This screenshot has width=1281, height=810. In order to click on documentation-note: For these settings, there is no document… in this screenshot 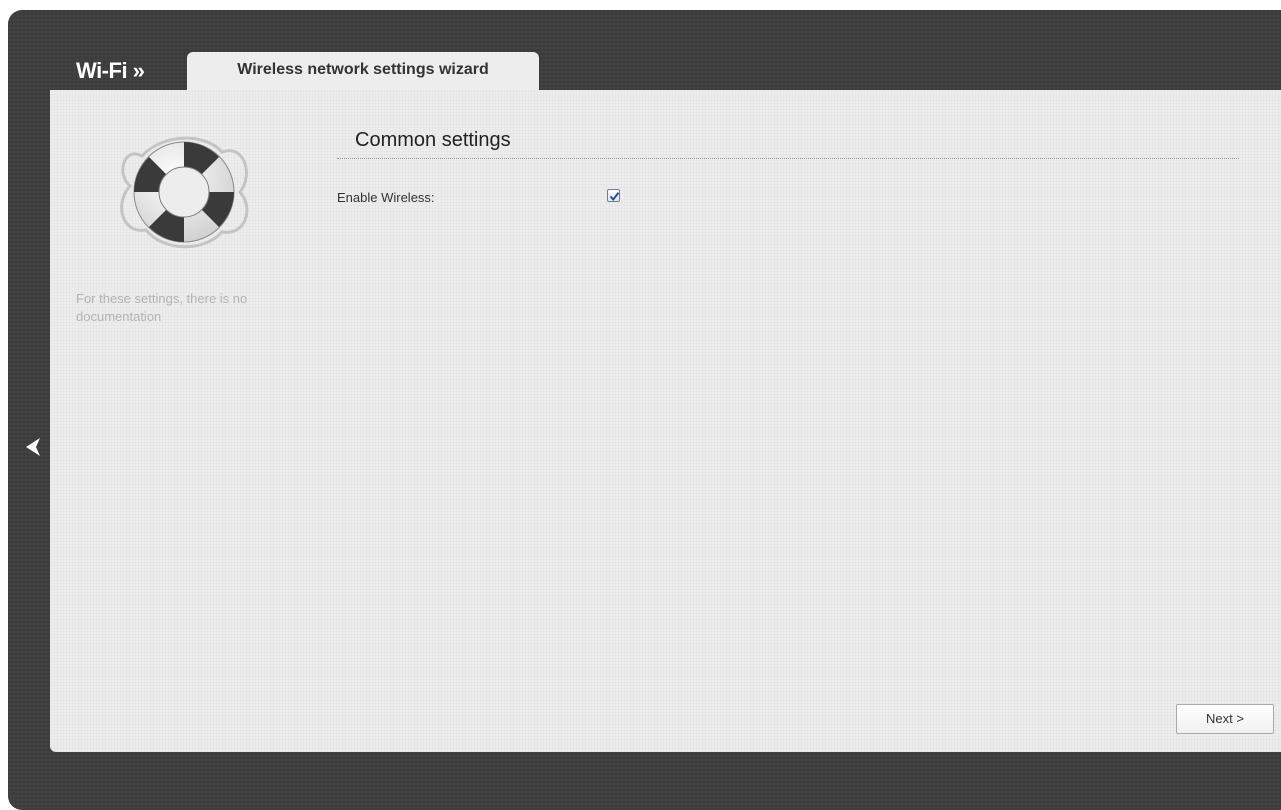, I will do `click(162, 307)`.